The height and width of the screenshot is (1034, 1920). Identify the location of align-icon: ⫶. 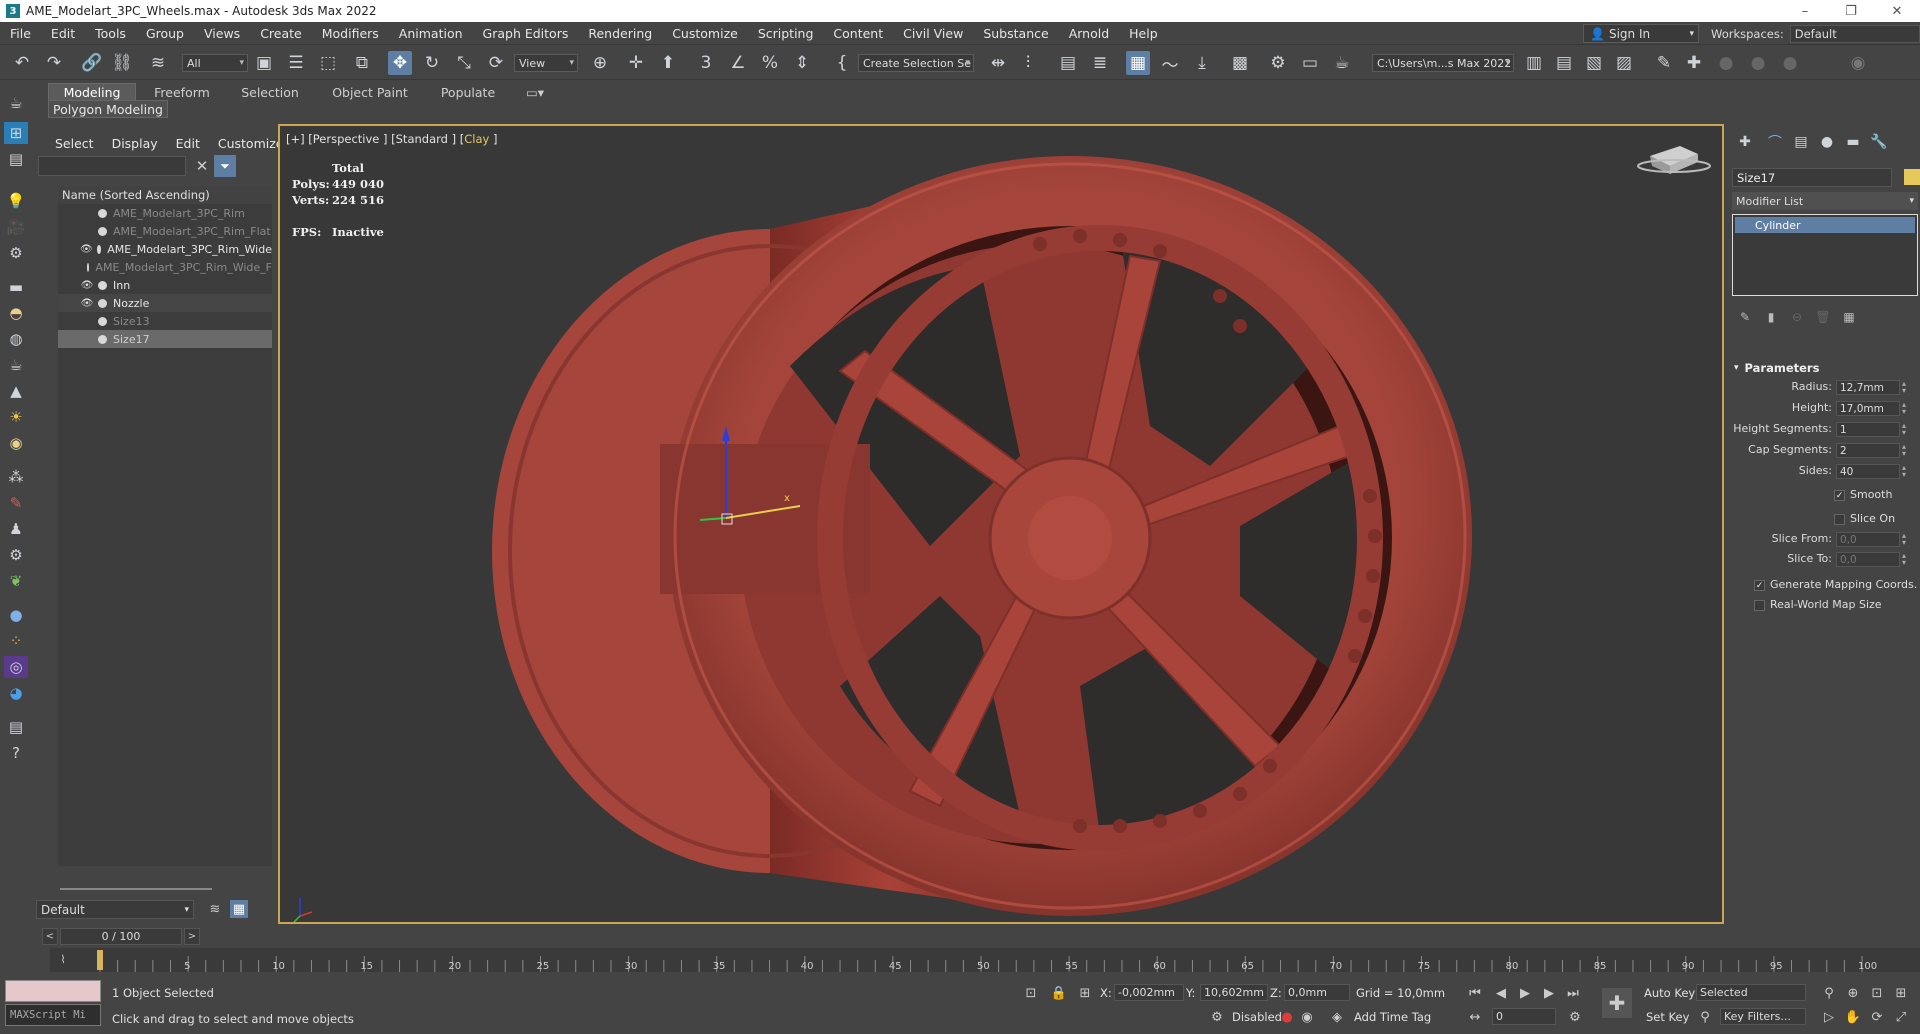
(1028, 63).